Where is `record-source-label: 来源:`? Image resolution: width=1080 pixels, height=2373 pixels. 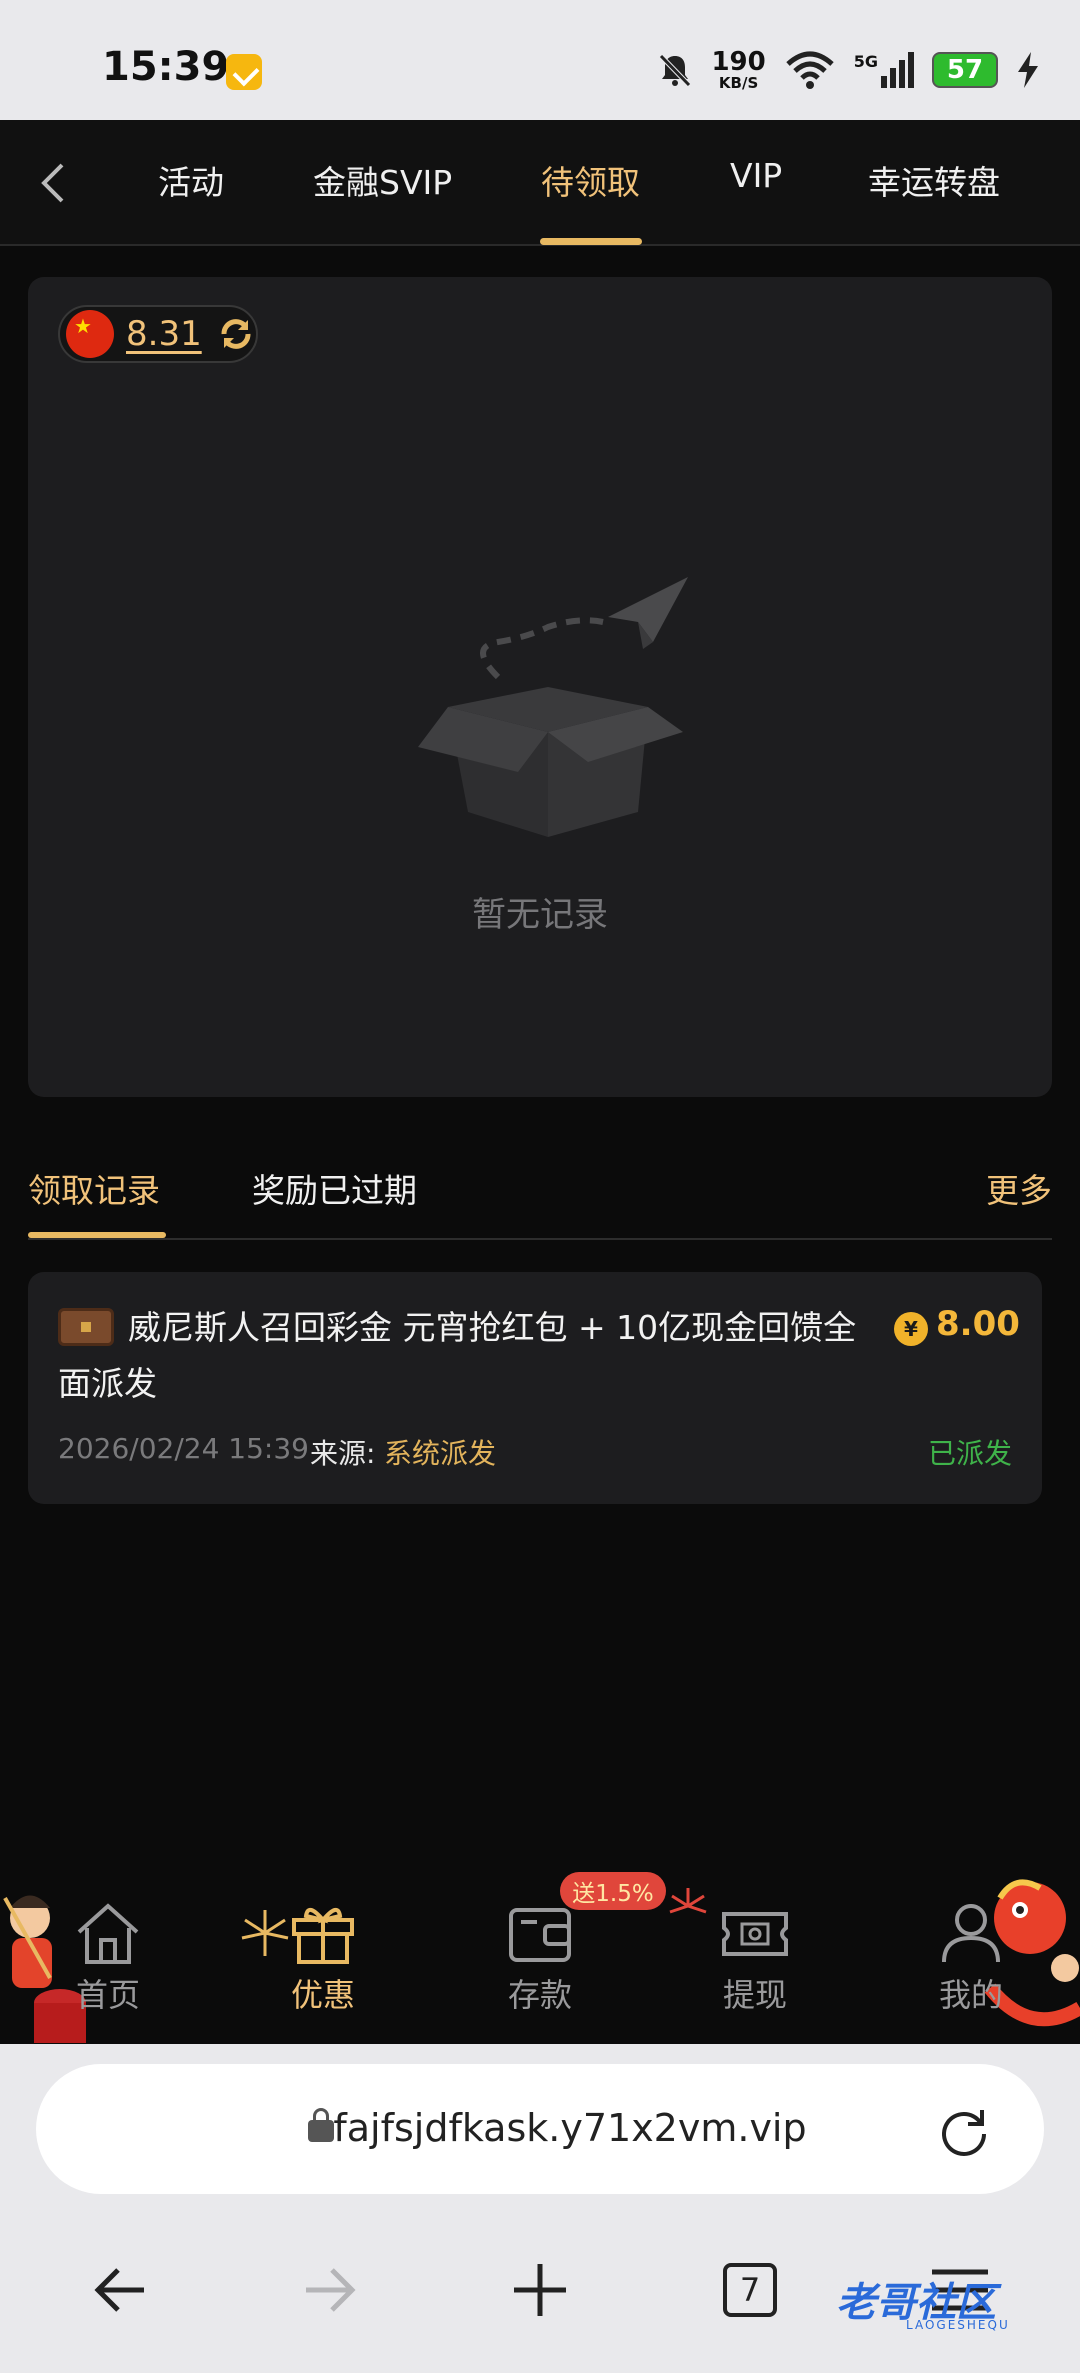
record-source-label: 来源: is located at coordinates (343, 1453).